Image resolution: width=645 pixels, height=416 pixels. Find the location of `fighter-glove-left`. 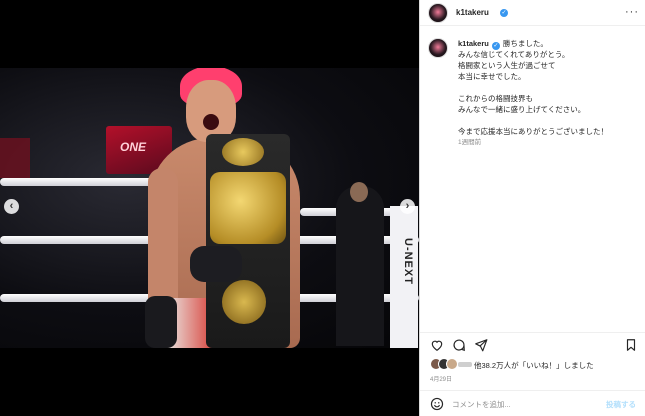

fighter-glove-left is located at coordinates (161, 322).